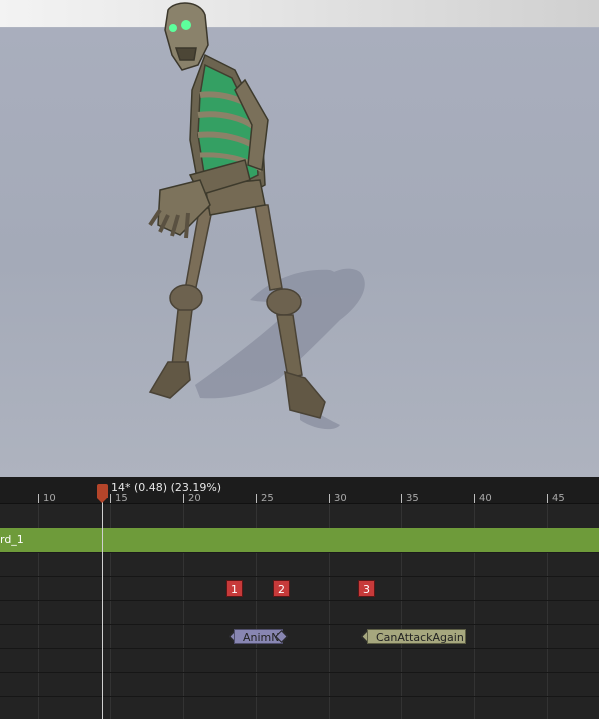  What do you see at coordinates (121, 498) in the screenshot?
I see `ruler-tick-label: 15` at bounding box center [121, 498].